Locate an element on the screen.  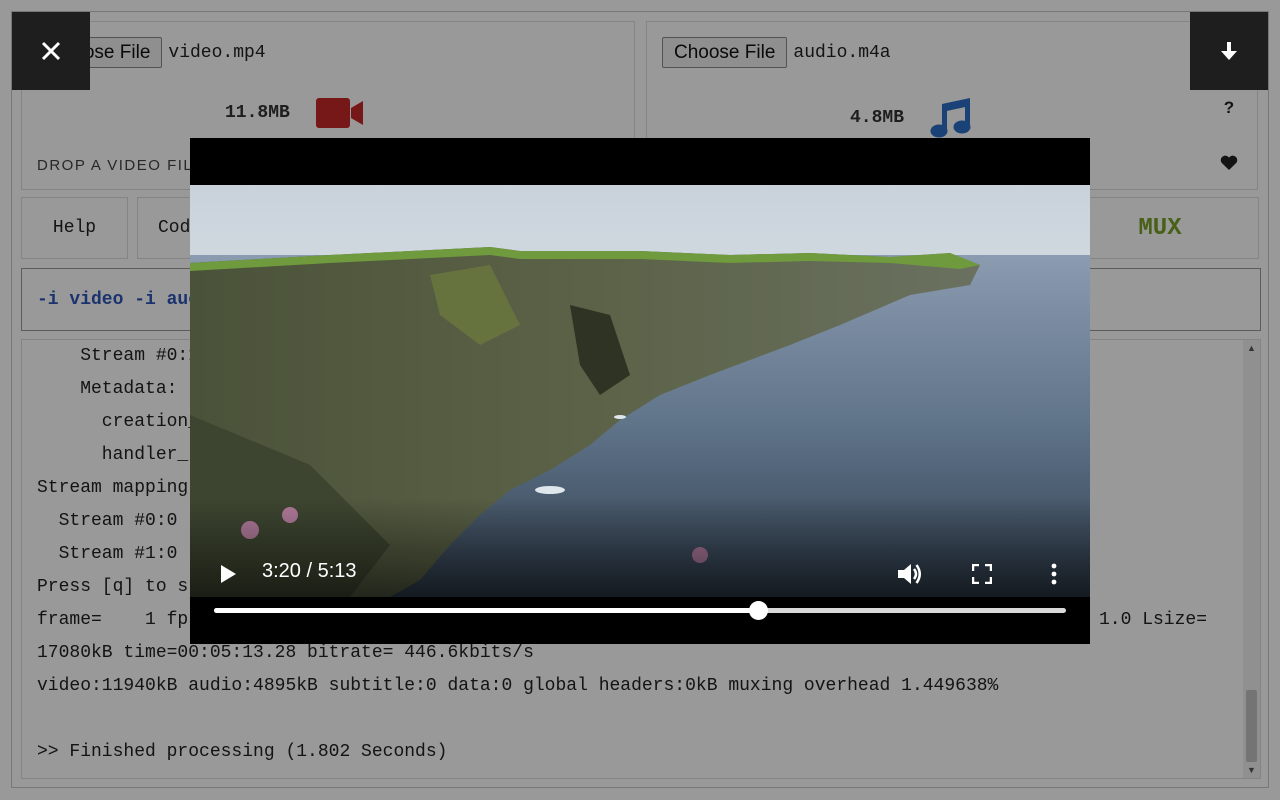
volume-icon is located at coordinates (910, 574).